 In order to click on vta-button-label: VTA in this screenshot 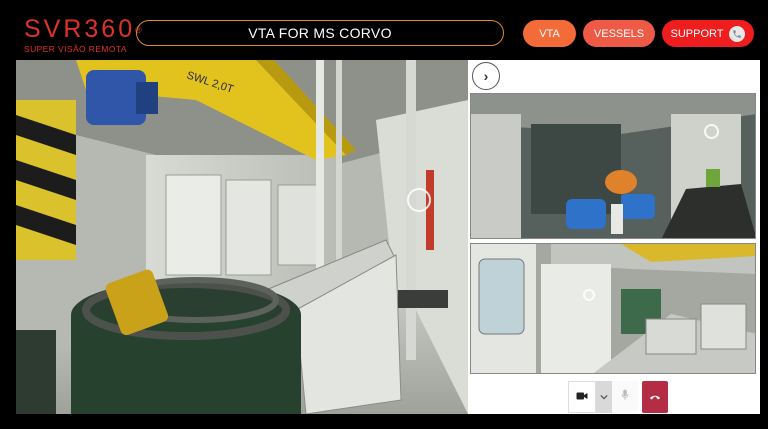, I will do `click(549, 33)`.